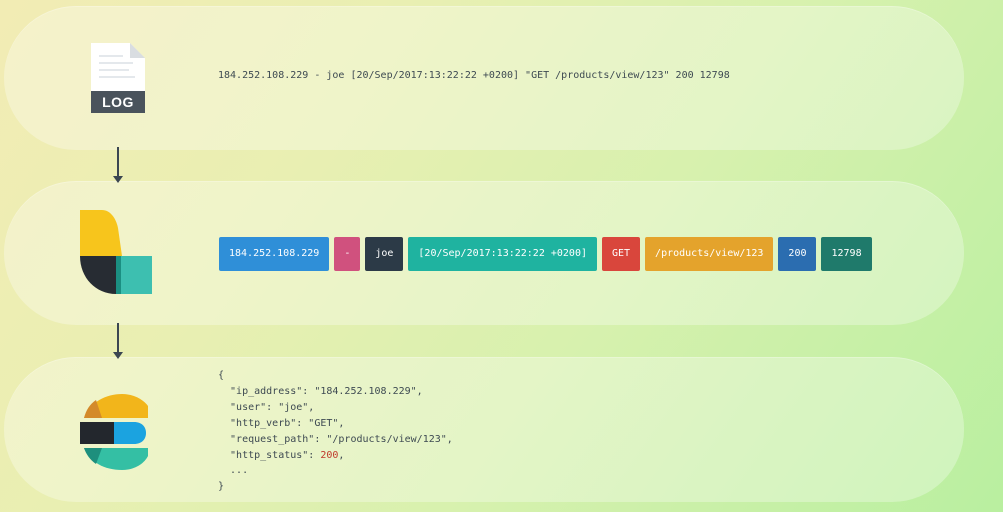  I want to click on parsed-token: 12798, so click(846, 254).